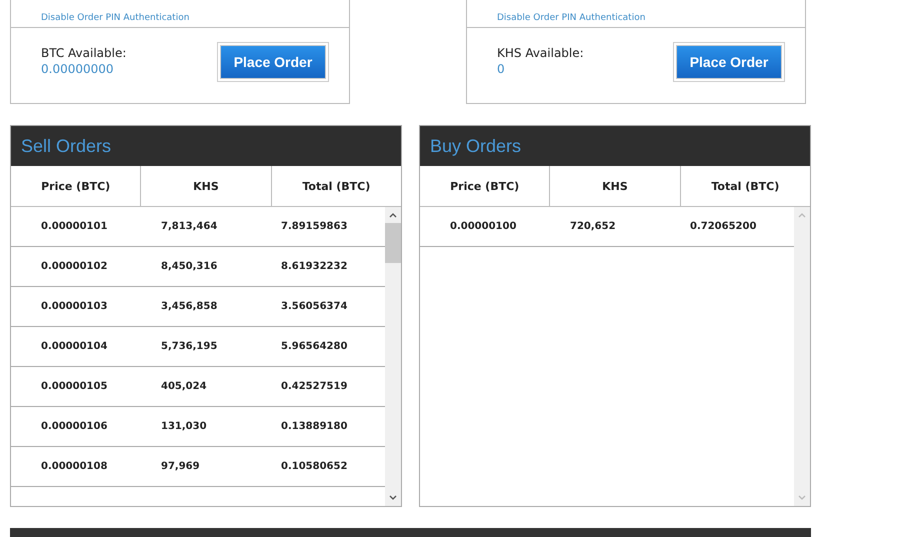 Image resolution: width=904 pixels, height=537 pixels. What do you see at coordinates (184, 426) in the screenshot?
I see `table-cell-text: 131,030` at bounding box center [184, 426].